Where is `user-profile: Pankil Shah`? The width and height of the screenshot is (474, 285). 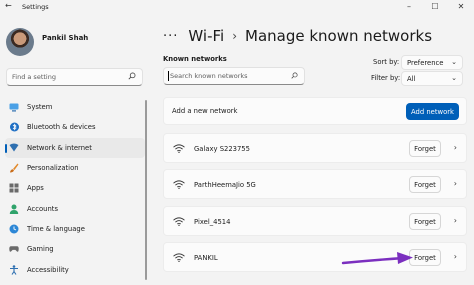 user-profile: Pankil Shah is located at coordinates (47, 42).